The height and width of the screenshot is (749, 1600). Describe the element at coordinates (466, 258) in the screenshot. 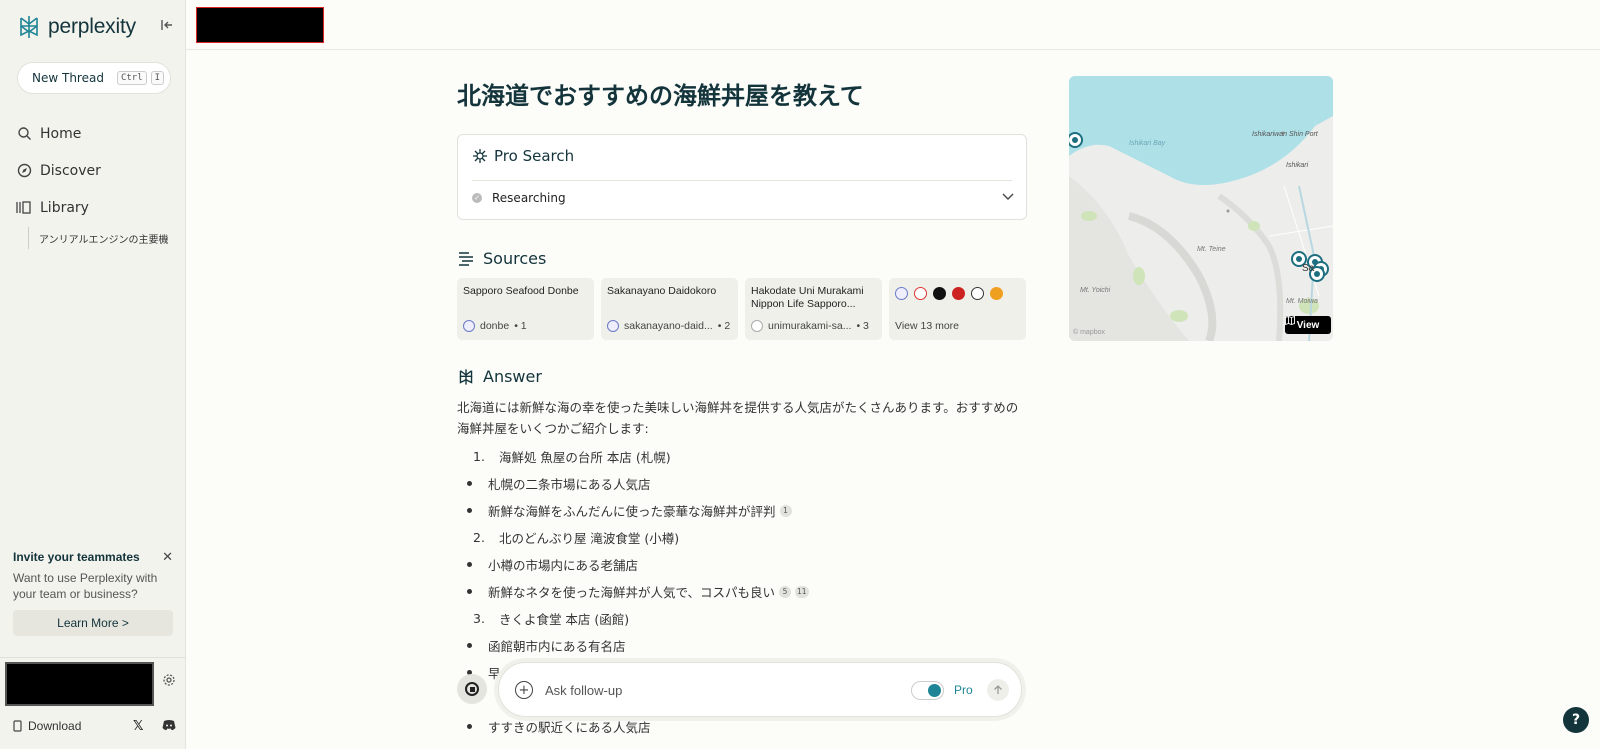

I see `sources-icon` at that location.